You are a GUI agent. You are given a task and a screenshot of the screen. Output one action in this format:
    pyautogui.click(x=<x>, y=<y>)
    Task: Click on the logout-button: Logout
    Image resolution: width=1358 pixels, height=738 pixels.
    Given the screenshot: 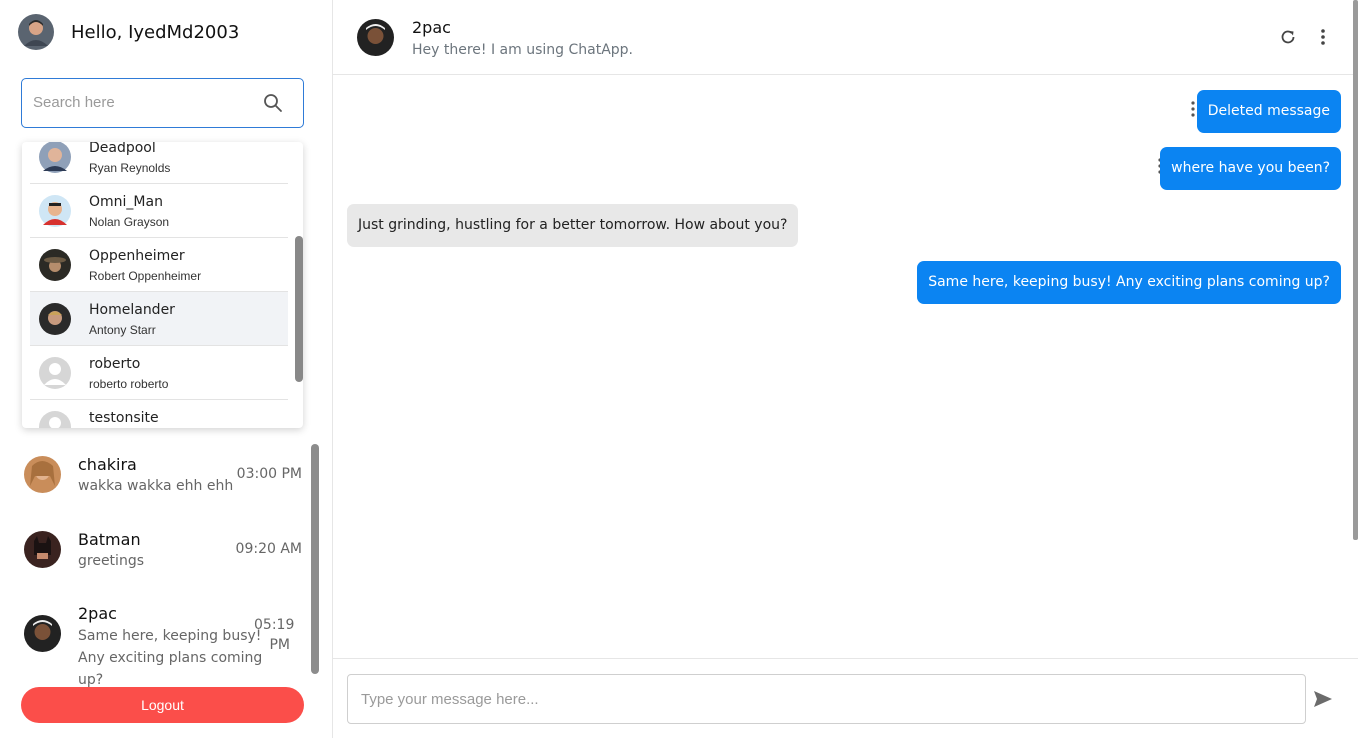 What is the action you would take?
    pyautogui.click(x=162, y=705)
    